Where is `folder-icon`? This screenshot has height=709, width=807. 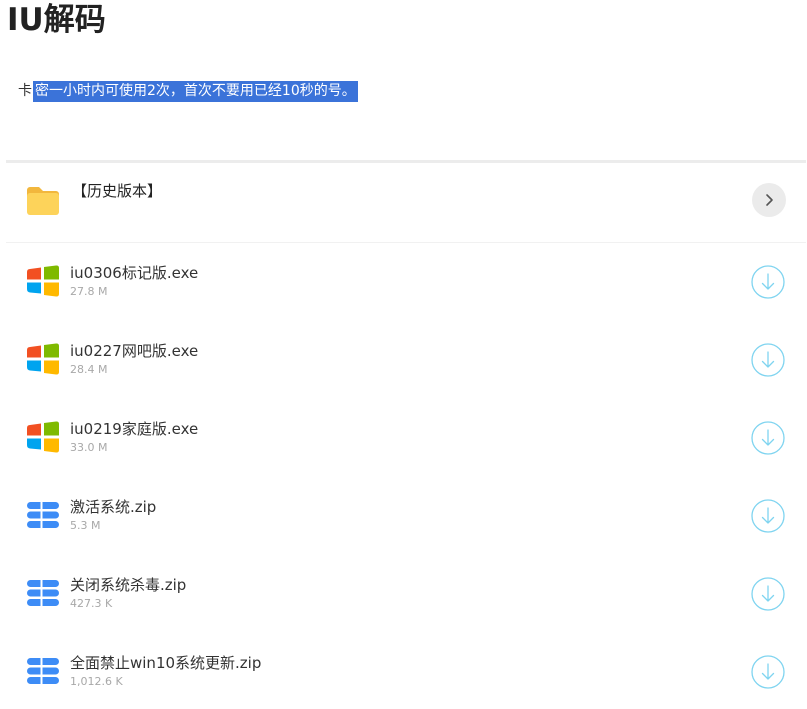
folder-icon is located at coordinates (43, 201).